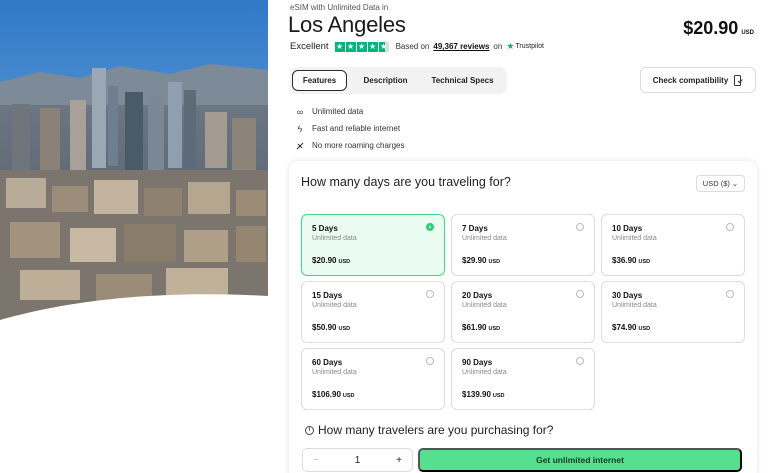  I want to click on plan-price: $139.90 USD, so click(483, 394).